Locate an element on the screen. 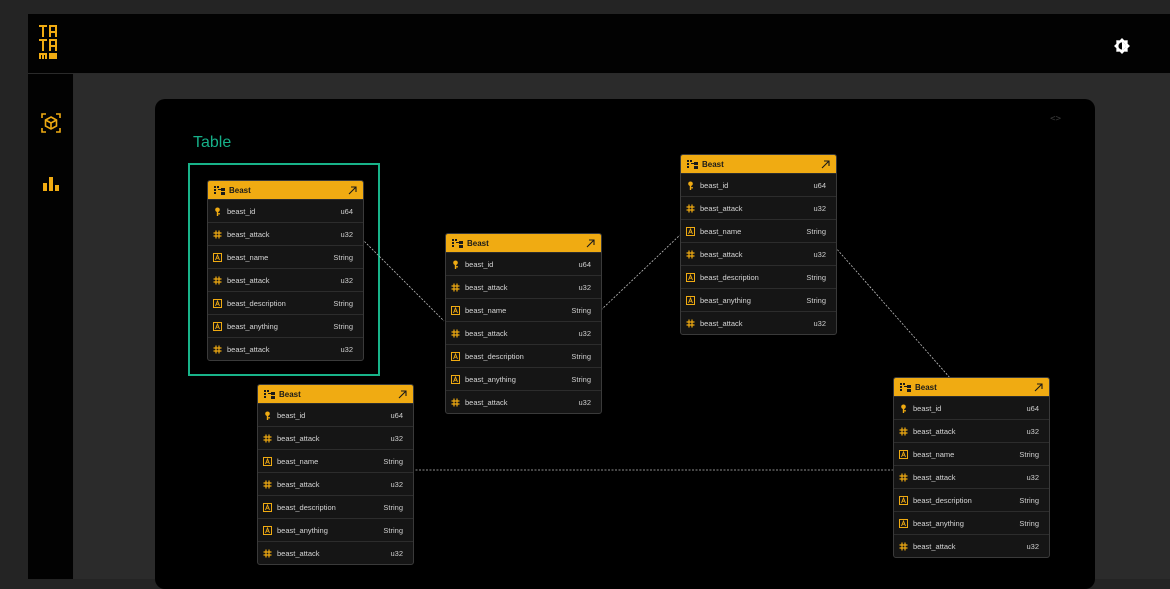 This screenshot has width=1170, height=589. brightness-icon is located at coordinates (1122, 46).